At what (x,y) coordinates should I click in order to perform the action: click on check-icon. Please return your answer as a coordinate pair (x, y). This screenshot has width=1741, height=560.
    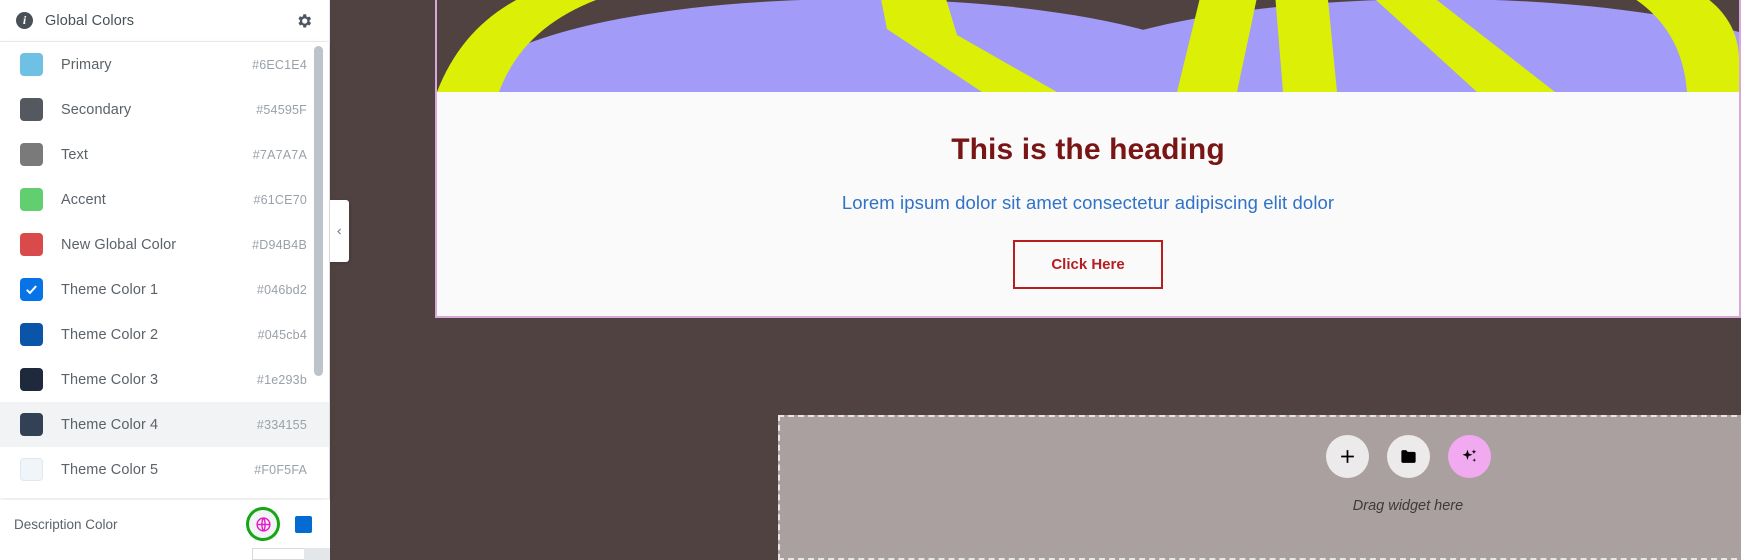
    Looking at the image, I should click on (31, 290).